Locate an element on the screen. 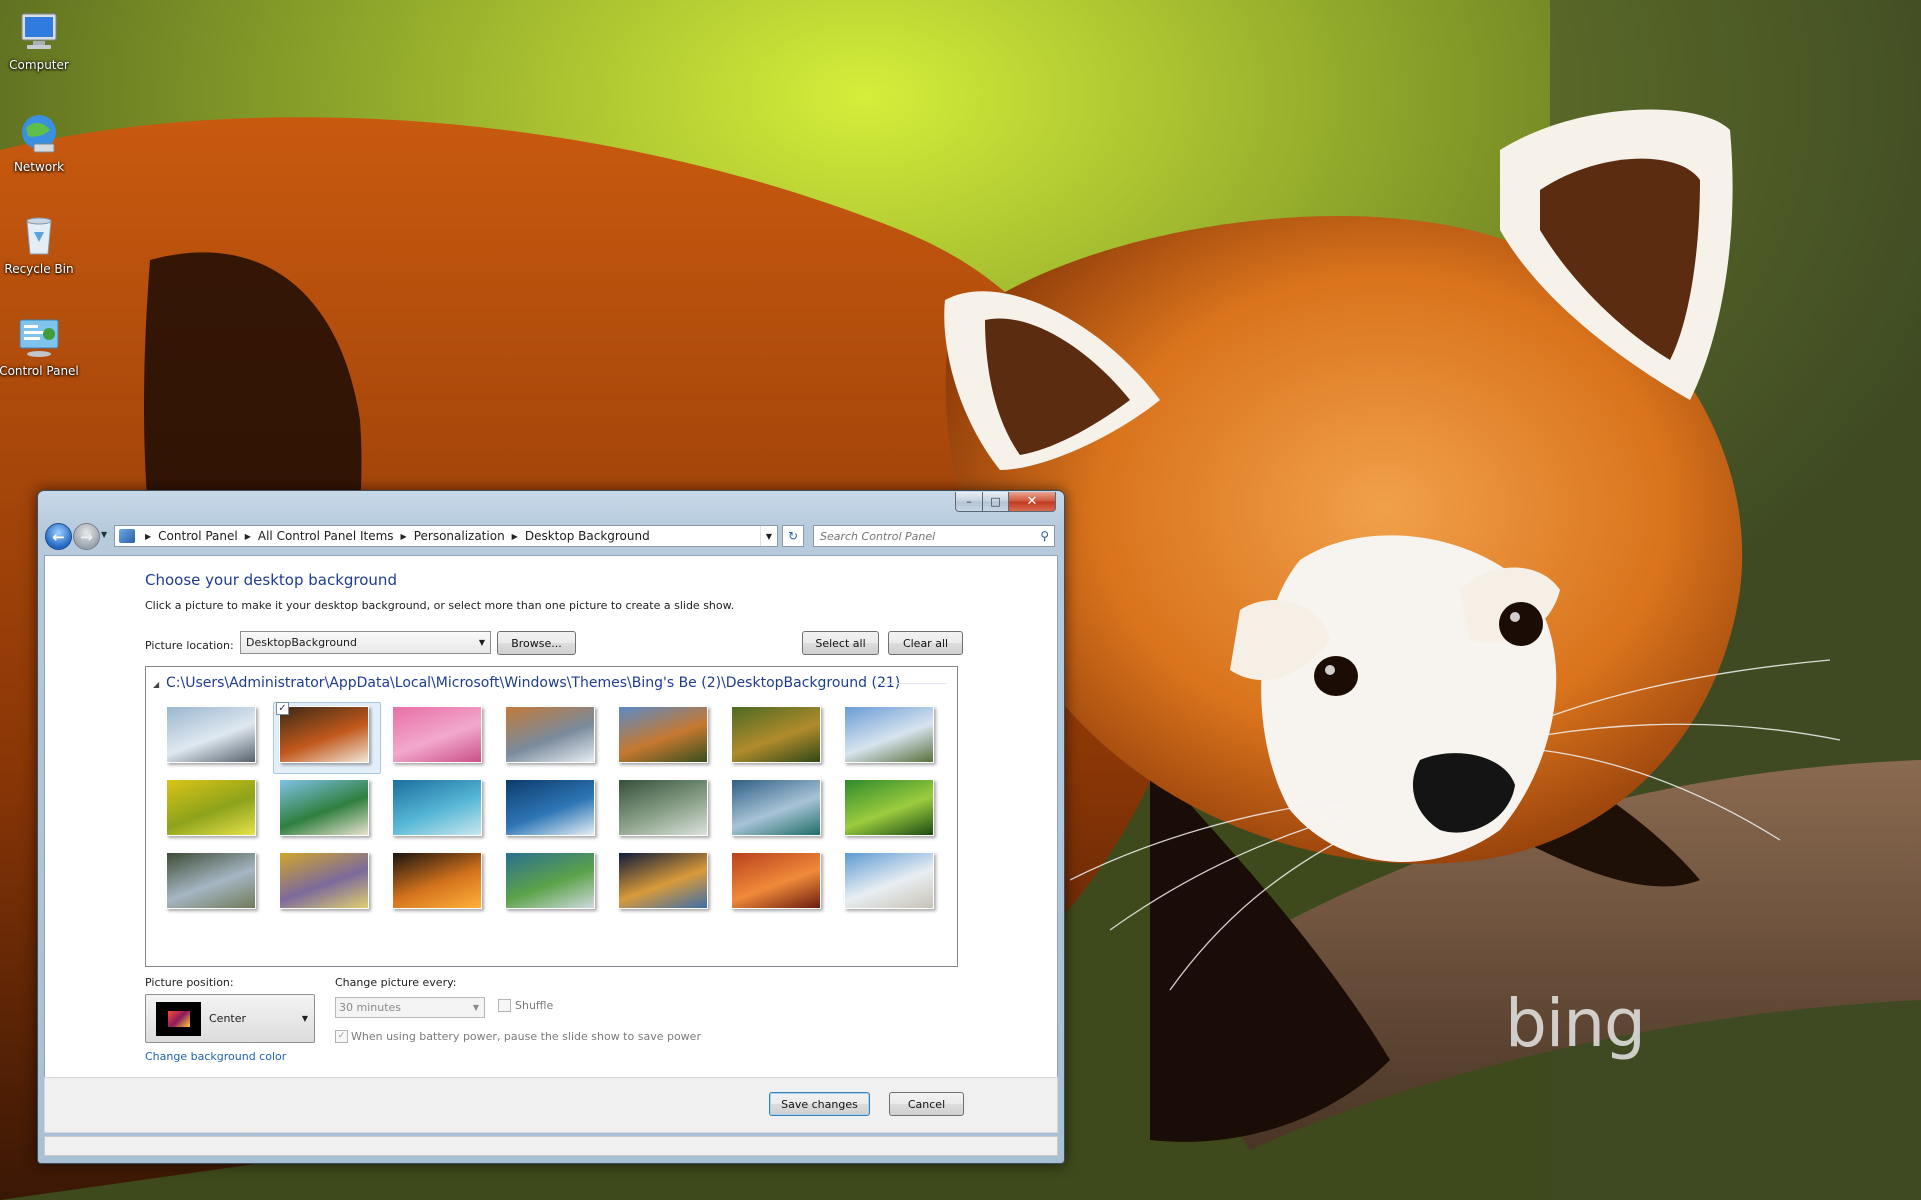 The image size is (1921, 1200). recent-pages-dropdown: ▼ is located at coordinates (104, 534).